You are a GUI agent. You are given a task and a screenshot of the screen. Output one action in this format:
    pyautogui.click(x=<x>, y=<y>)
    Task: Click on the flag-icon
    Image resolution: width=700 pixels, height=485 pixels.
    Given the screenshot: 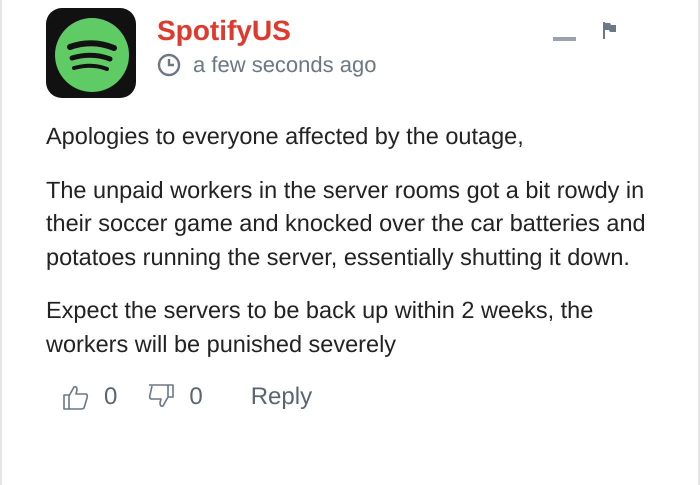 What is the action you would take?
    pyautogui.click(x=609, y=30)
    